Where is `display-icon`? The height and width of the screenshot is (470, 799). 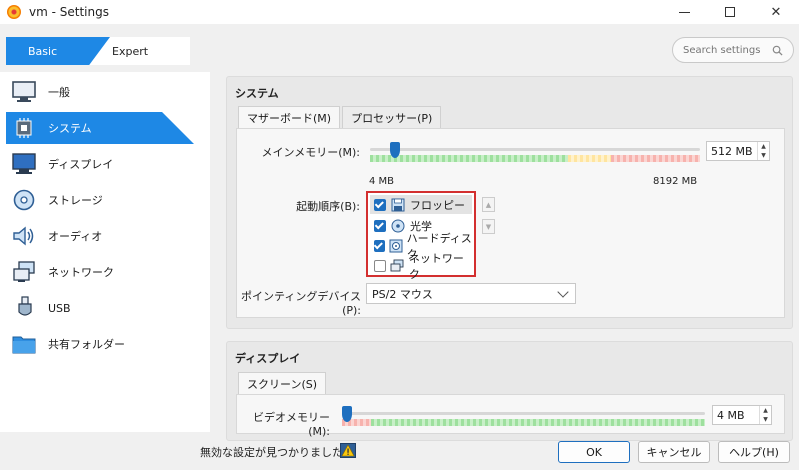
display-icon is located at coordinates (24, 164).